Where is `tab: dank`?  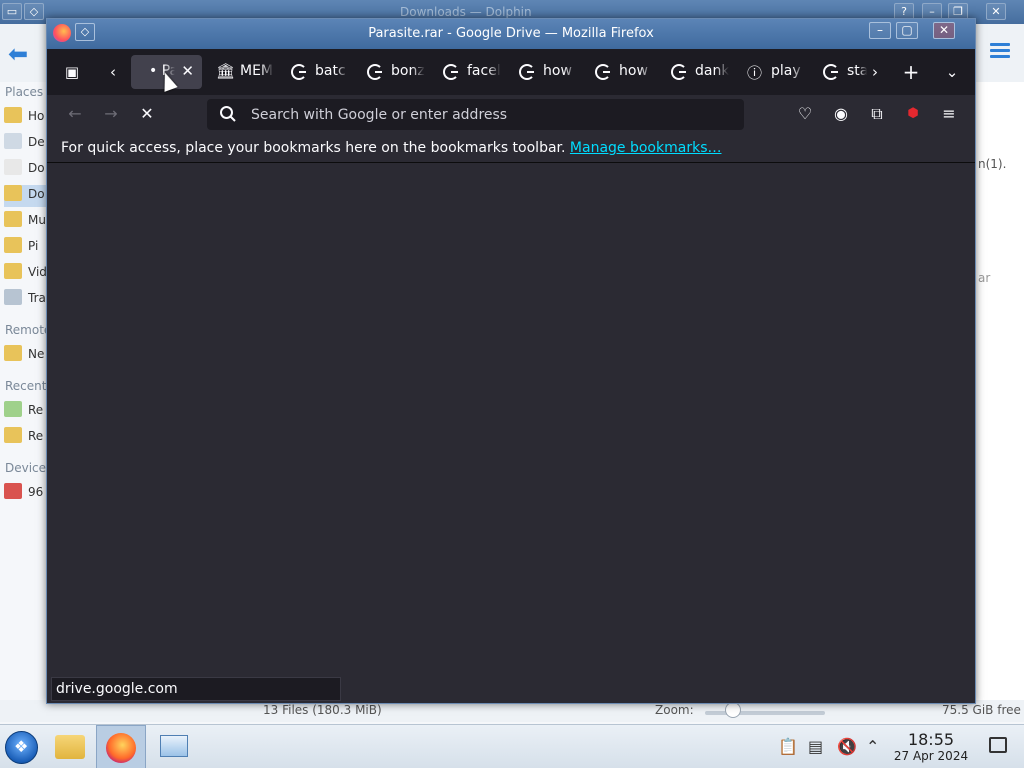 tab: dank is located at coordinates (704, 72).